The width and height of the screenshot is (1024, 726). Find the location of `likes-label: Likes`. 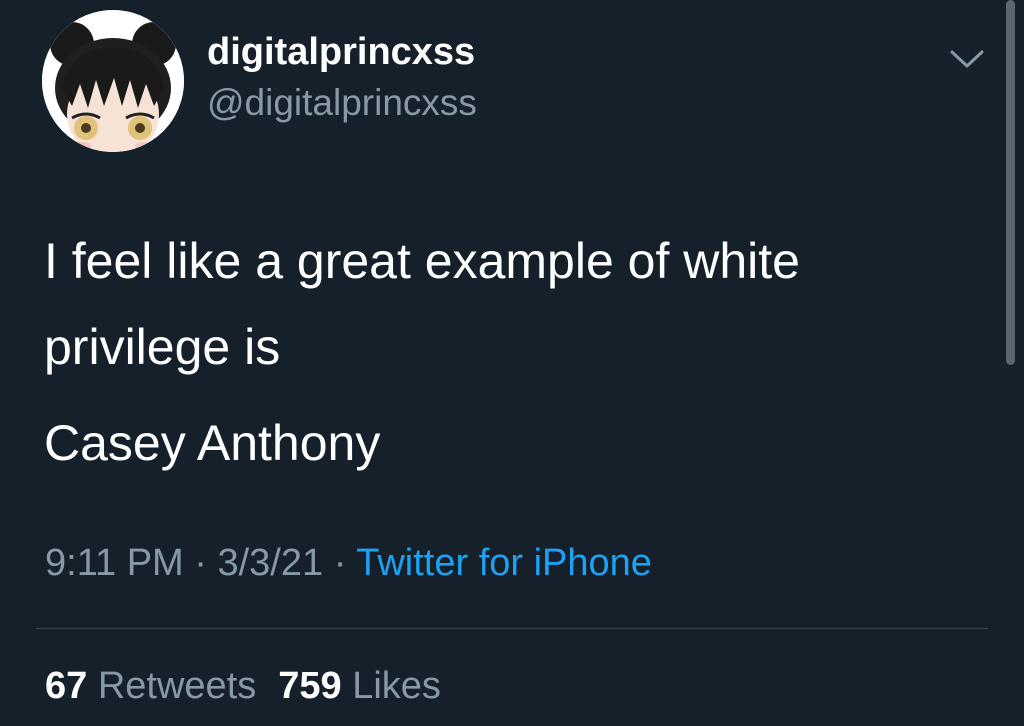

likes-label: Likes is located at coordinates (396, 686).